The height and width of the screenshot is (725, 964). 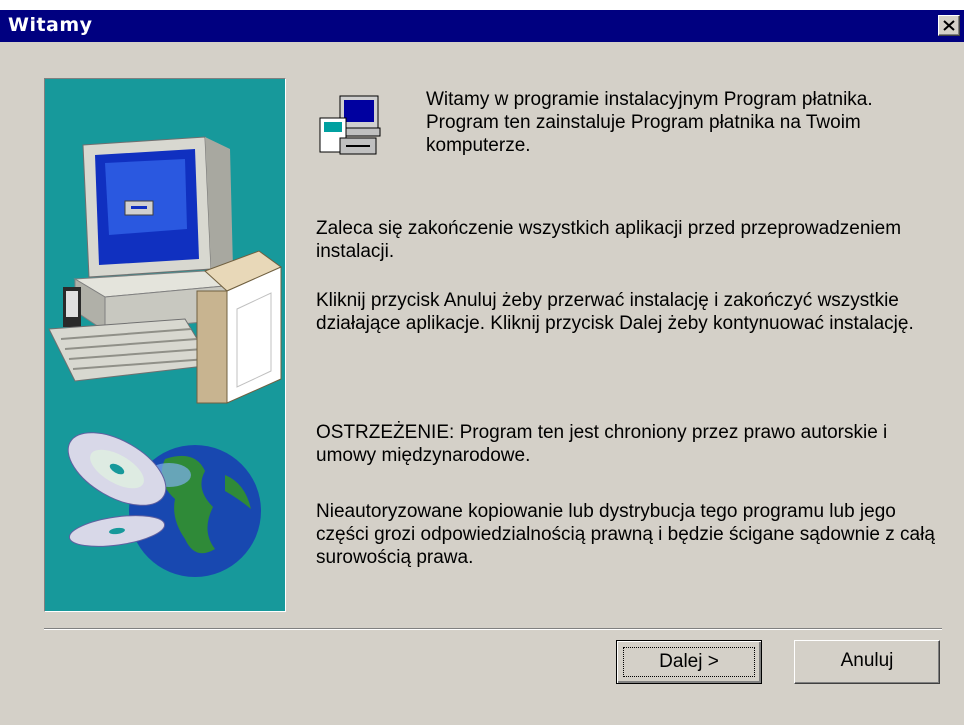 I want to click on cancel-button: Anuluj, so click(x=867, y=662).